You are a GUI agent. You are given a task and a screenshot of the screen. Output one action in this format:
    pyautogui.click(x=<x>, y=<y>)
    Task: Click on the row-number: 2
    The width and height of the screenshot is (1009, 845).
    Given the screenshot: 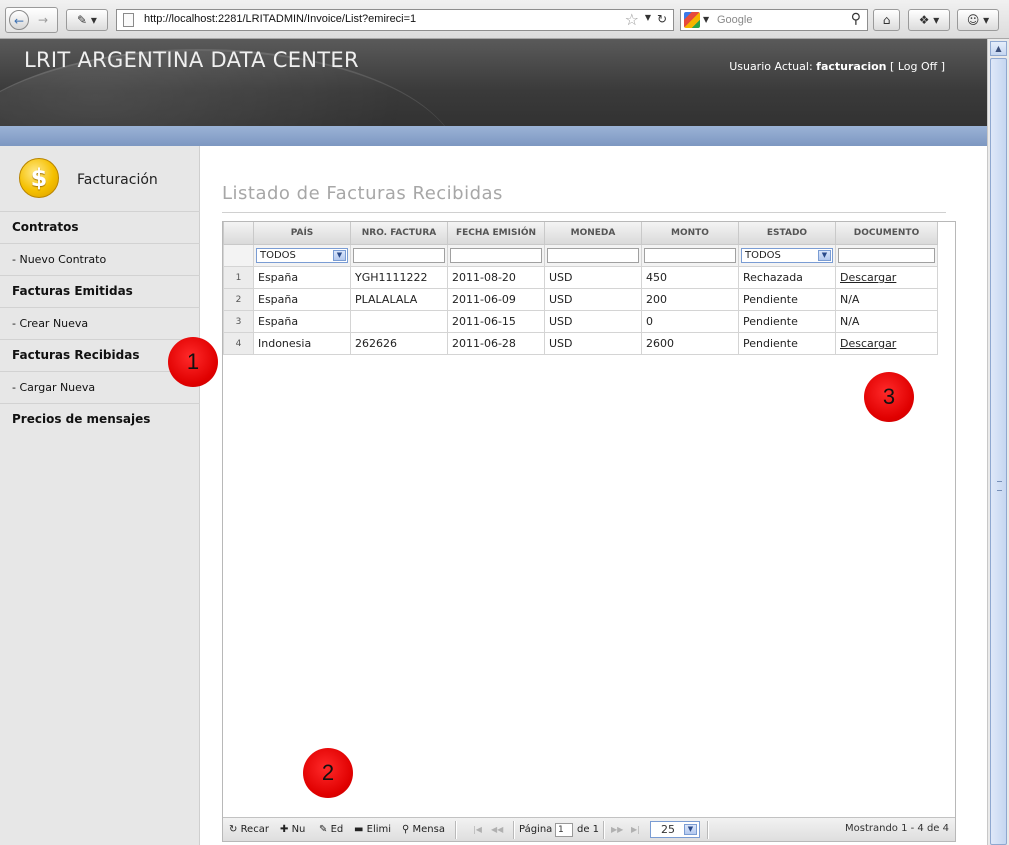 What is the action you would take?
    pyautogui.click(x=238, y=299)
    